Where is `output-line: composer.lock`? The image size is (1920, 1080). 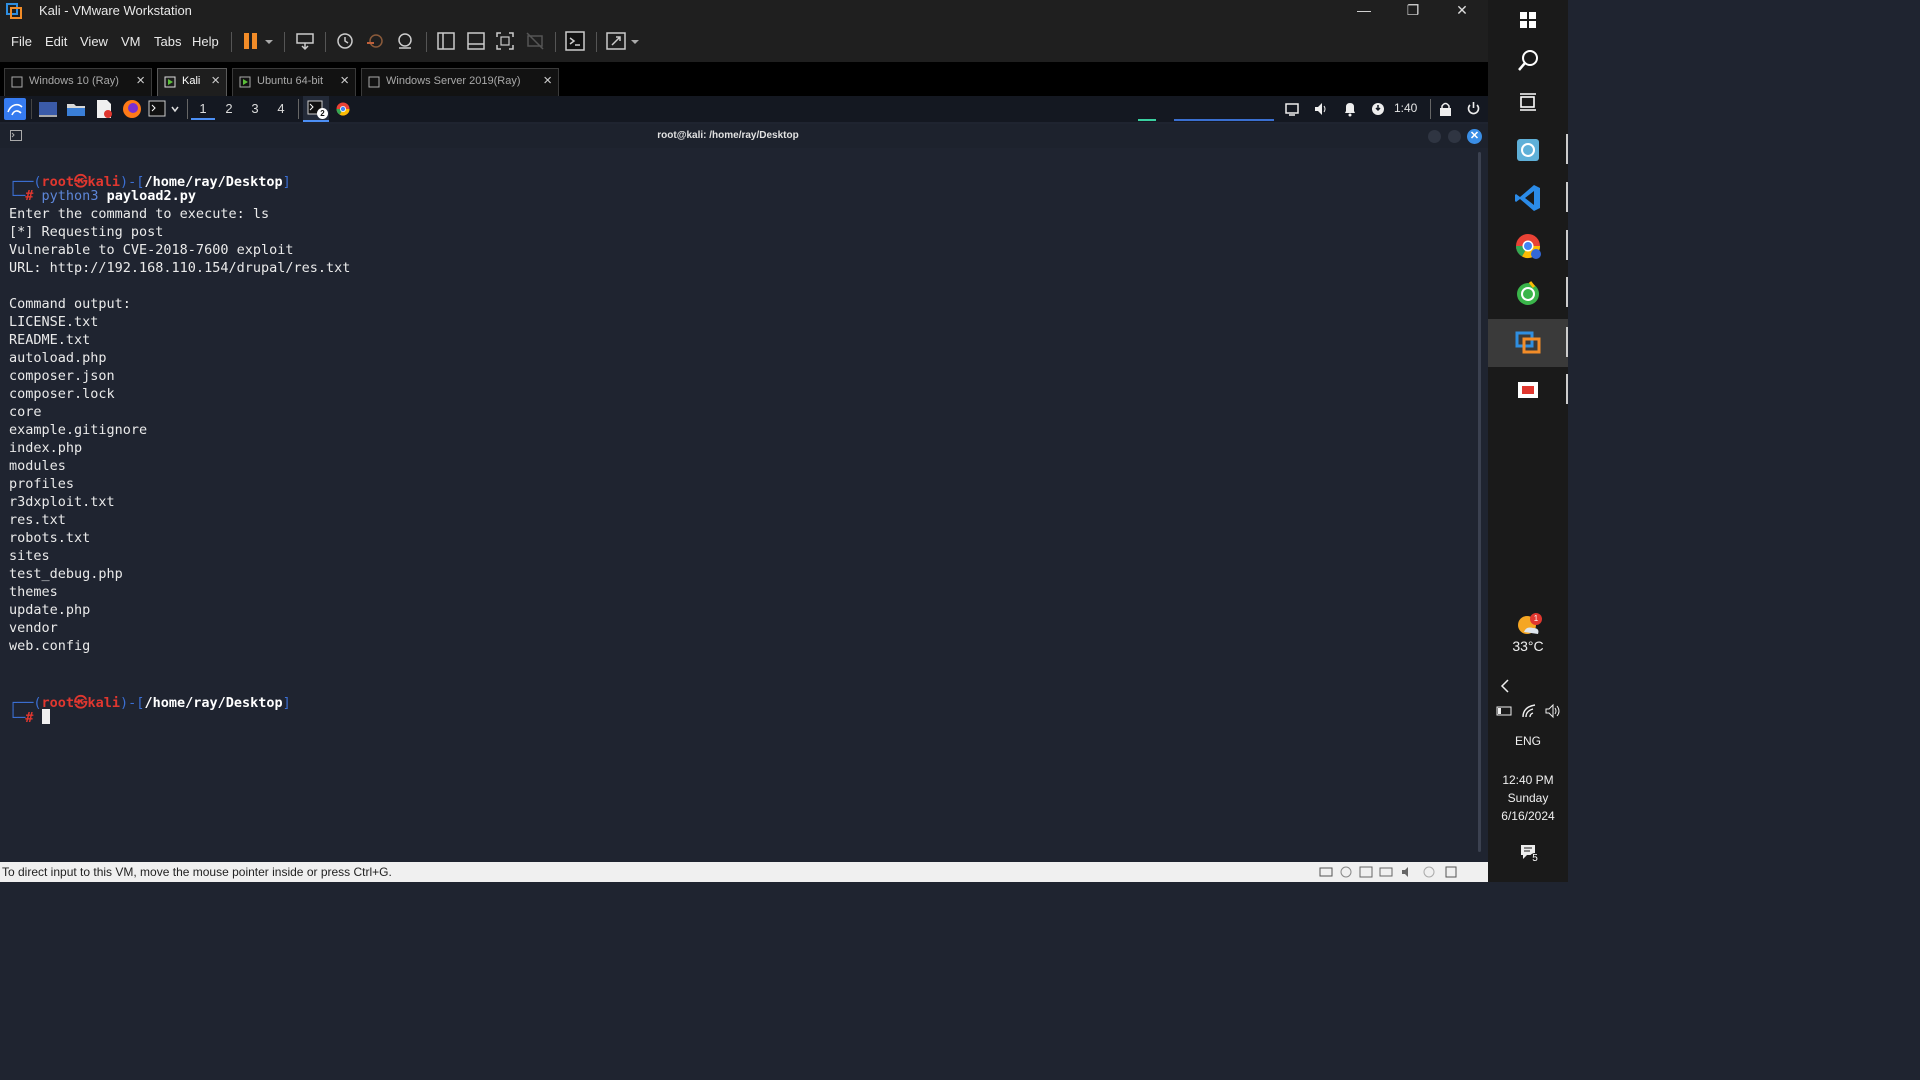
output-line: composer.lock is located at coordinates (62, 394).